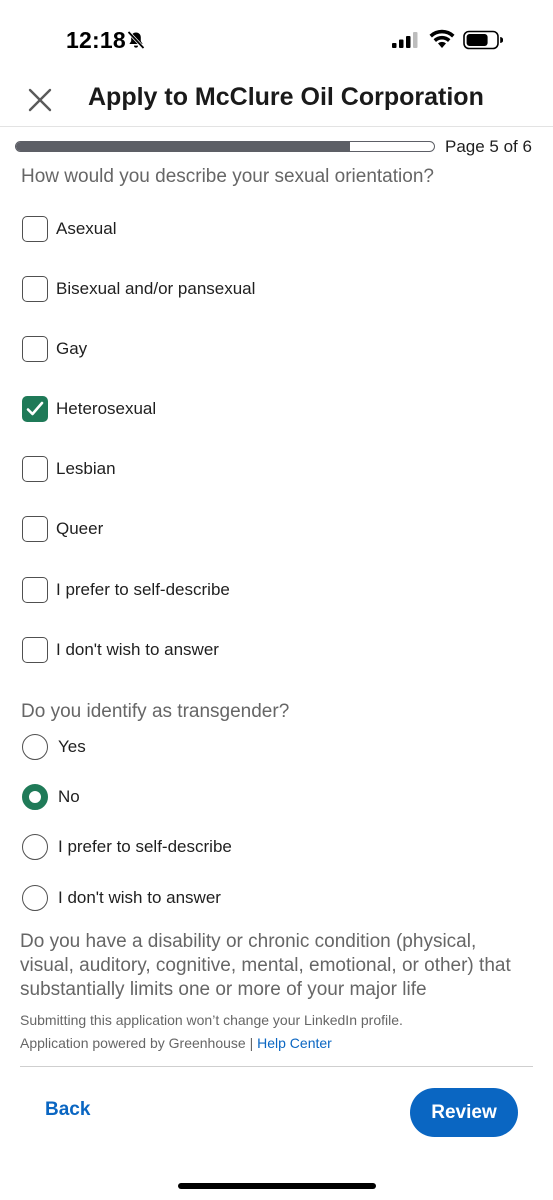  Describe the element at coordinates (106, 408) in the screenshot. I see `checkbox-label: Heterosexual` at that location.